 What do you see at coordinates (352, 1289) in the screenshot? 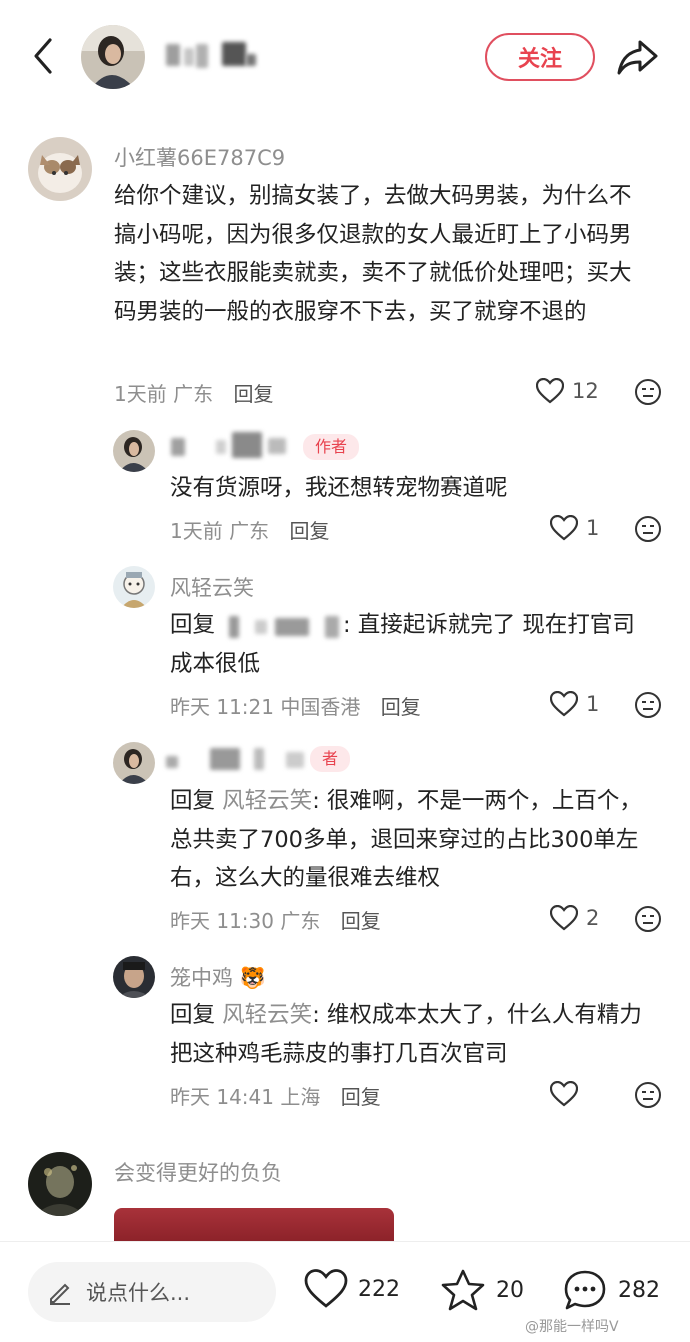
I see `like-post-button: 222` at bounding box center [352, 1289].